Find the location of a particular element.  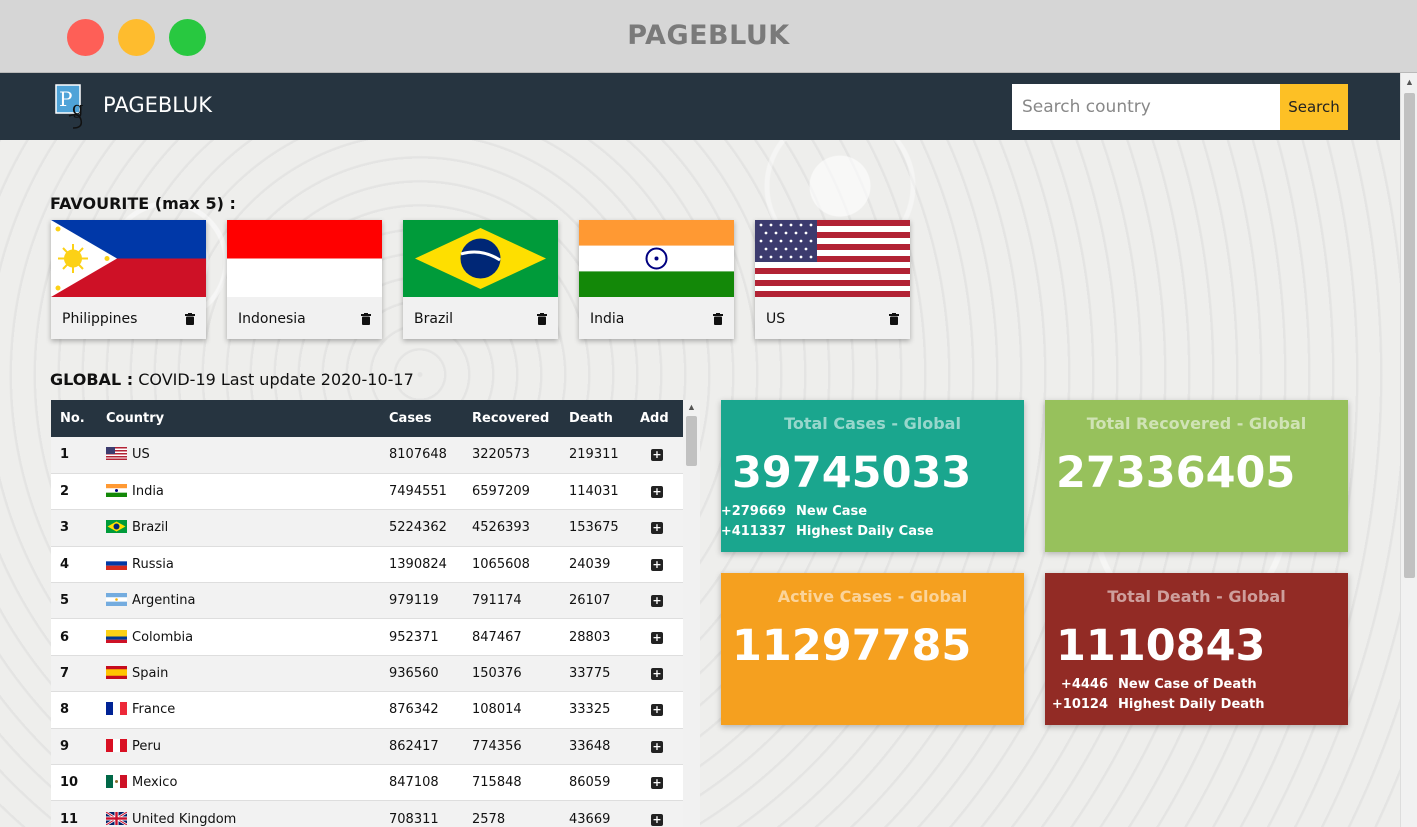

country-name: France is located at coordinates (153, 709).